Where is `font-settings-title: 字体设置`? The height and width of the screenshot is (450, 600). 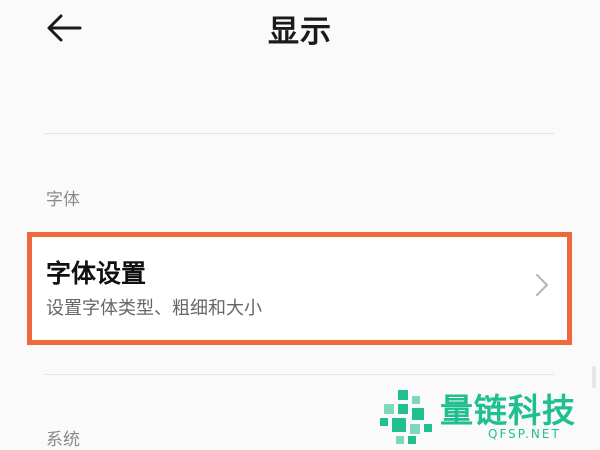
font-settings-title: 字体设置 is located at coordinates (96, 273).